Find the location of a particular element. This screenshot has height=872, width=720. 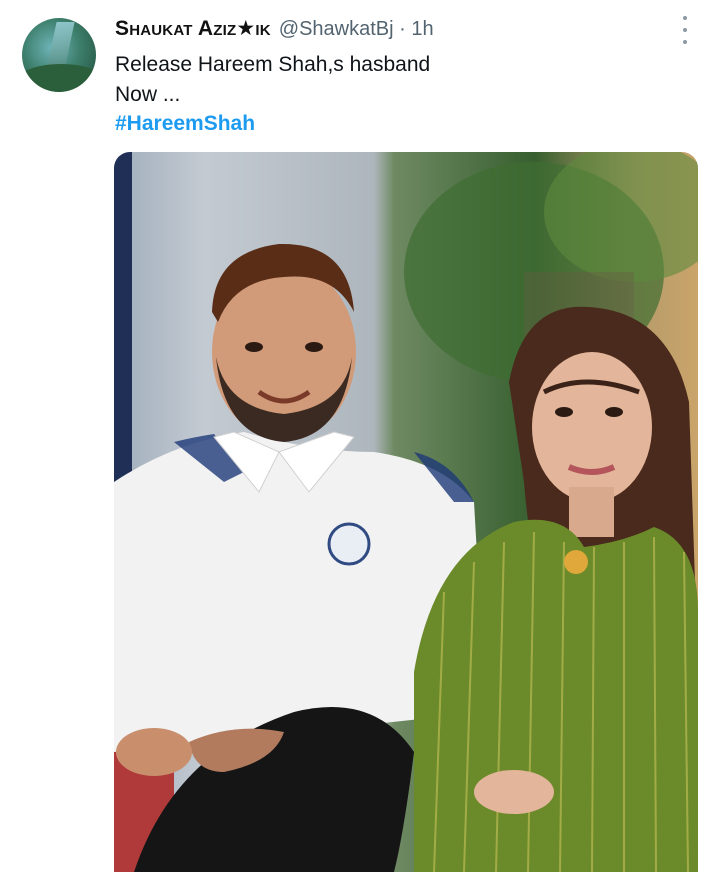

avatar is located at coordinates (59, 55).